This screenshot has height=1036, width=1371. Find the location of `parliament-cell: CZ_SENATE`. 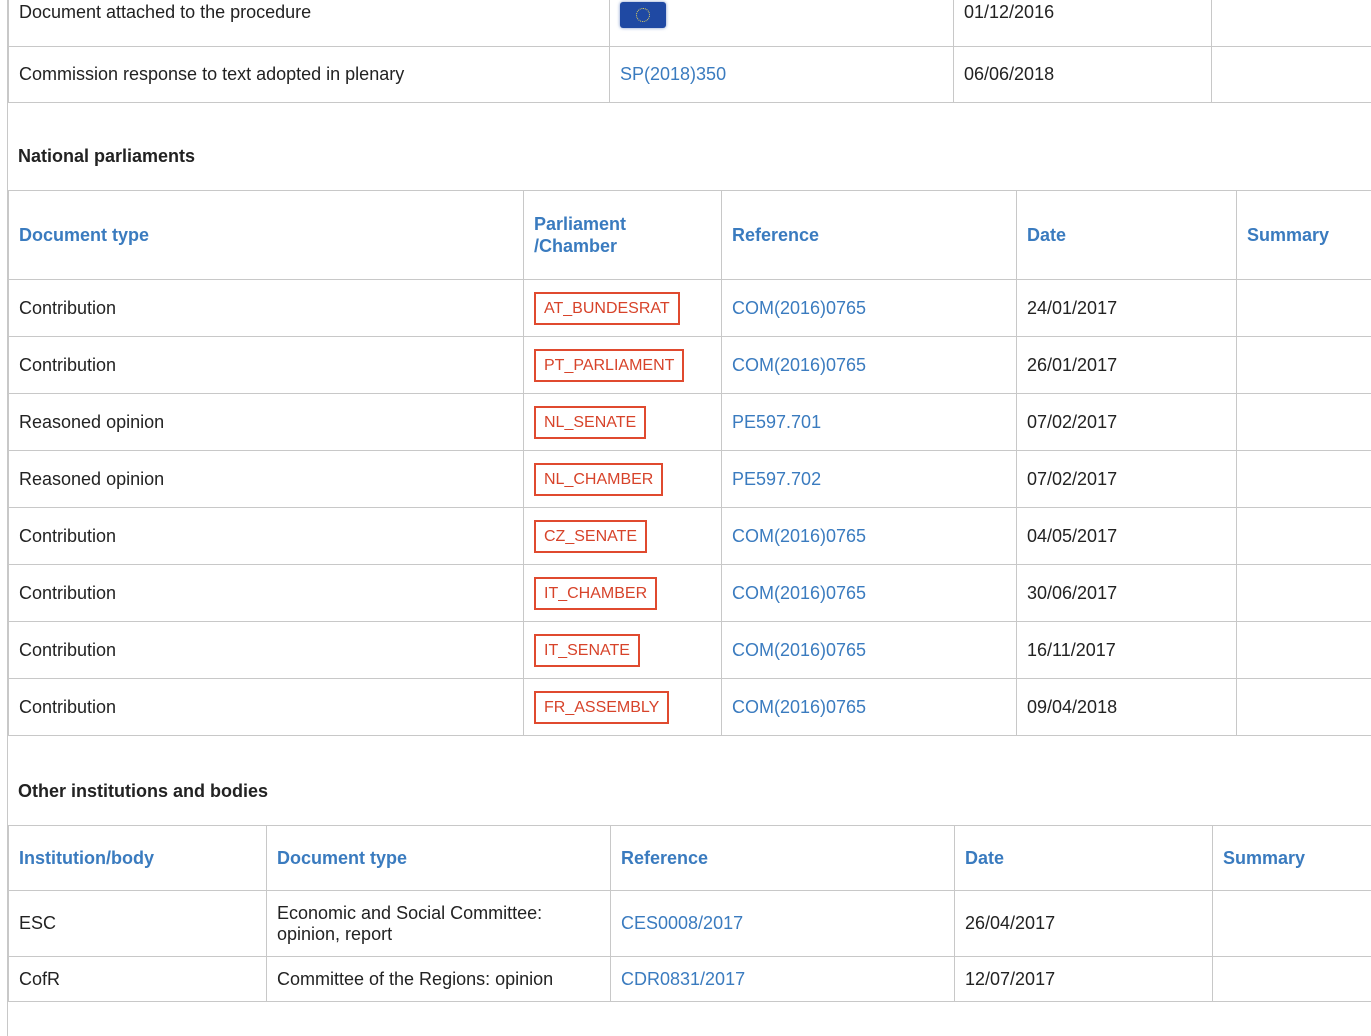

parliament-cell: CZ_SENATE is located at coordinates (622, 536).